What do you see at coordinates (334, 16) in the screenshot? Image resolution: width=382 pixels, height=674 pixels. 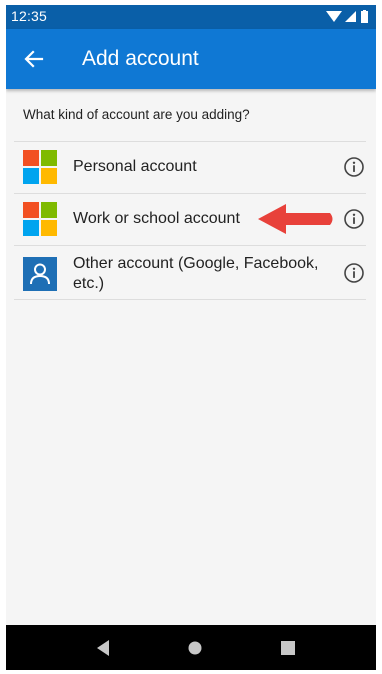 I see `wifi-icon` at bounding box center [334, 16].